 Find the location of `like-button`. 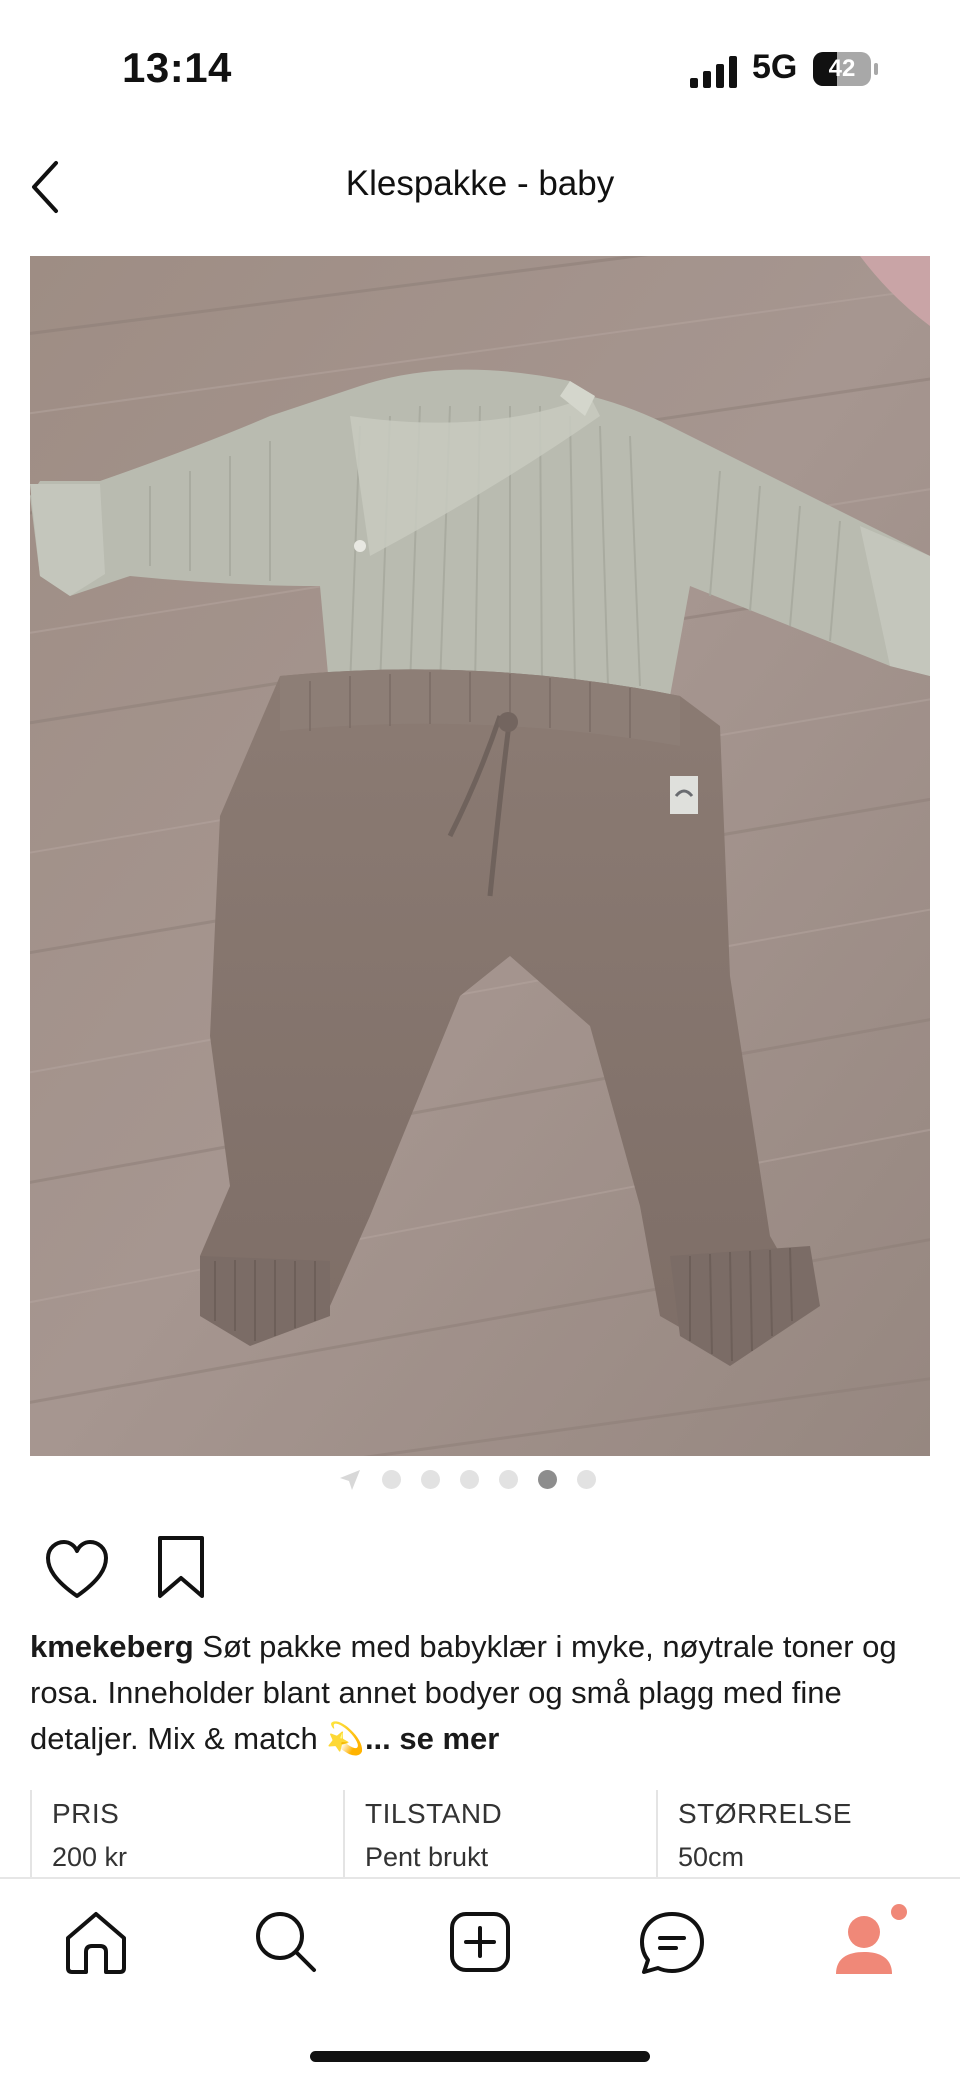

like-button is located at coordinates (77, 1570).